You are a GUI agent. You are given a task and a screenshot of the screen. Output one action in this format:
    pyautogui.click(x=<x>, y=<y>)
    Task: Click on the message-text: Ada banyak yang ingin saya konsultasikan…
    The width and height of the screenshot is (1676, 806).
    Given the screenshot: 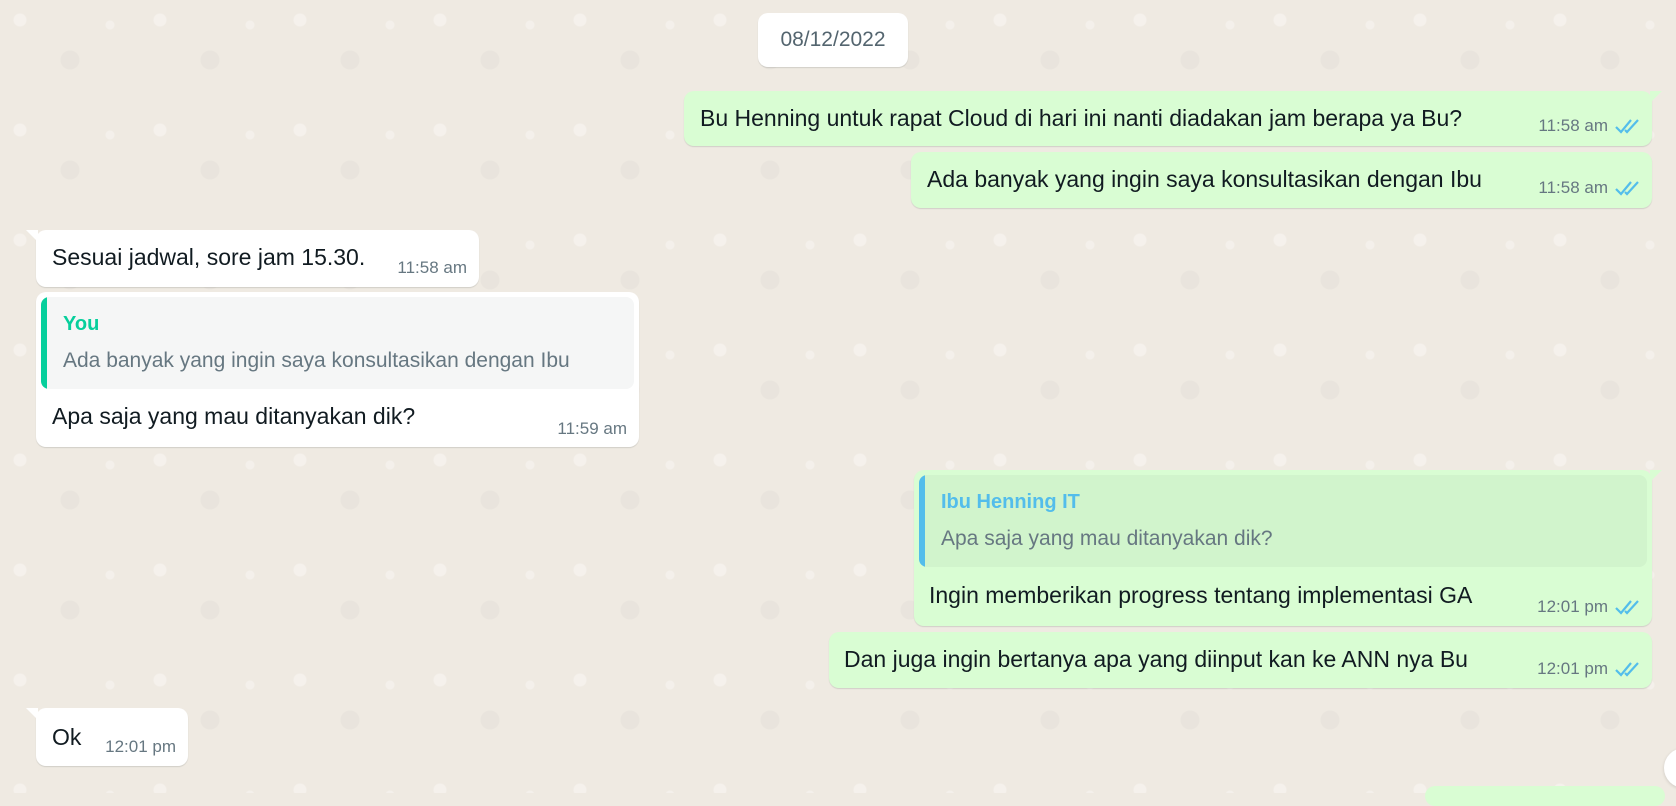 What is the action you would take?
    pyautogui.click(x=1204, y=179)
    